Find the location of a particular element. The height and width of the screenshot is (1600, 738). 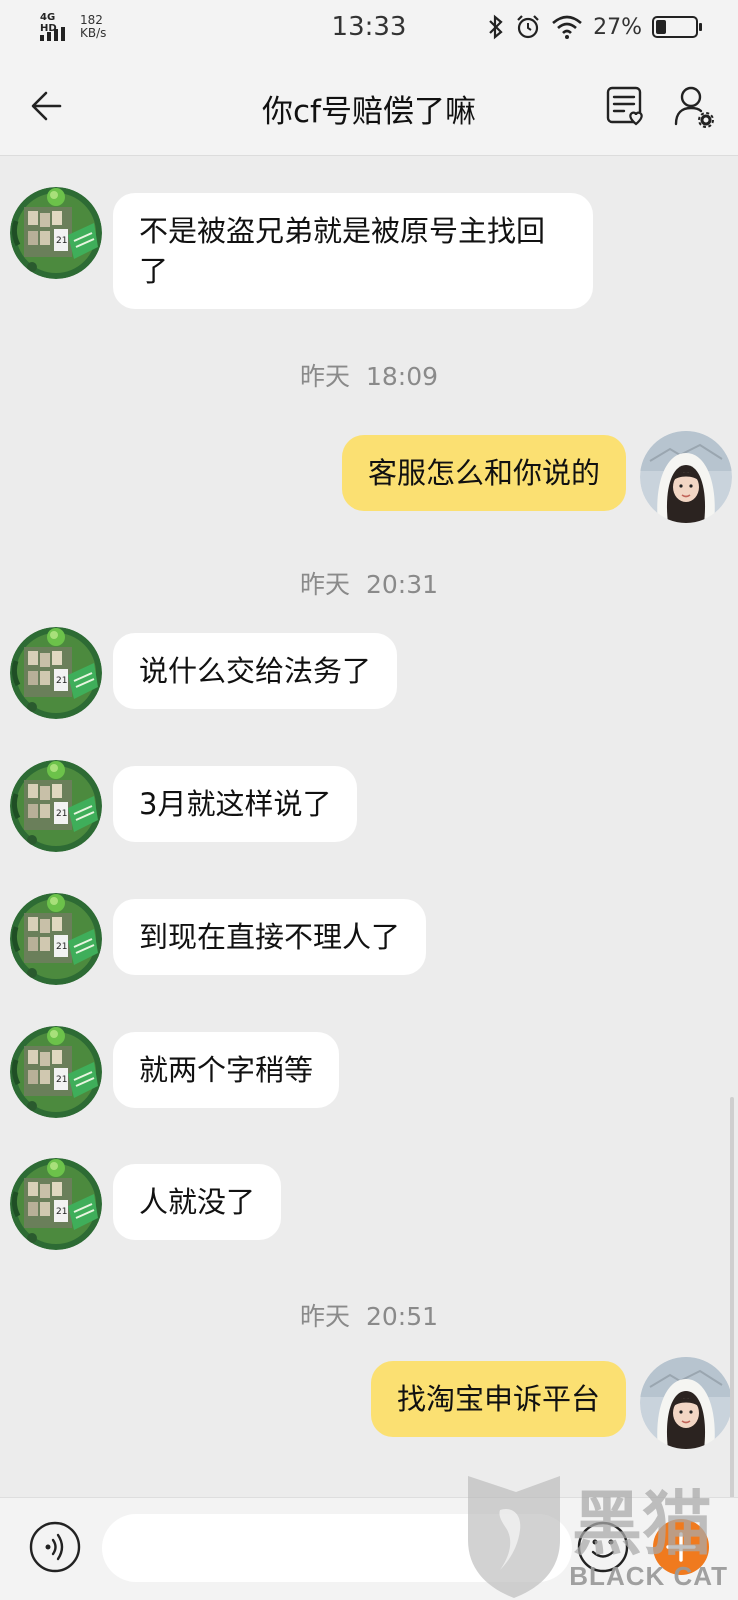

message-timestamp: 昨天 20:51 is located at coordinates (369, 1315).